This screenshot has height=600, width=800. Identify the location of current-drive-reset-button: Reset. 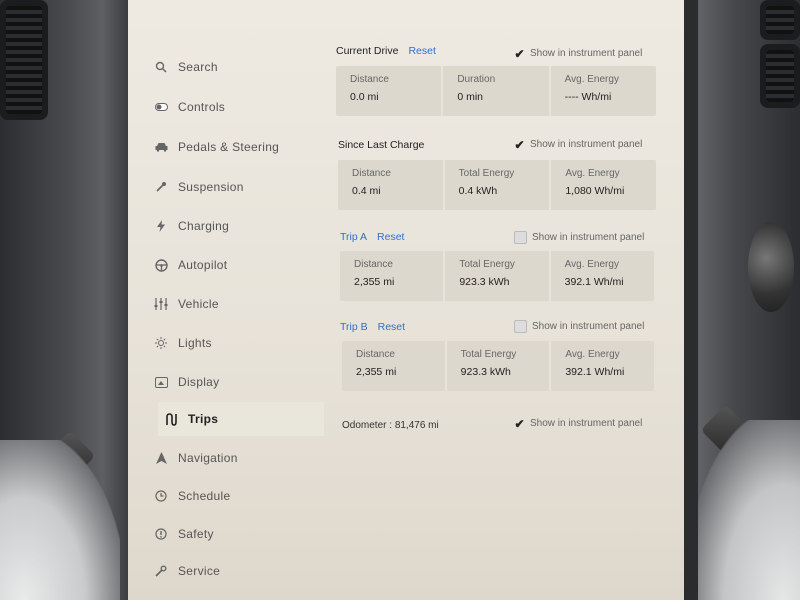
(421, 51).